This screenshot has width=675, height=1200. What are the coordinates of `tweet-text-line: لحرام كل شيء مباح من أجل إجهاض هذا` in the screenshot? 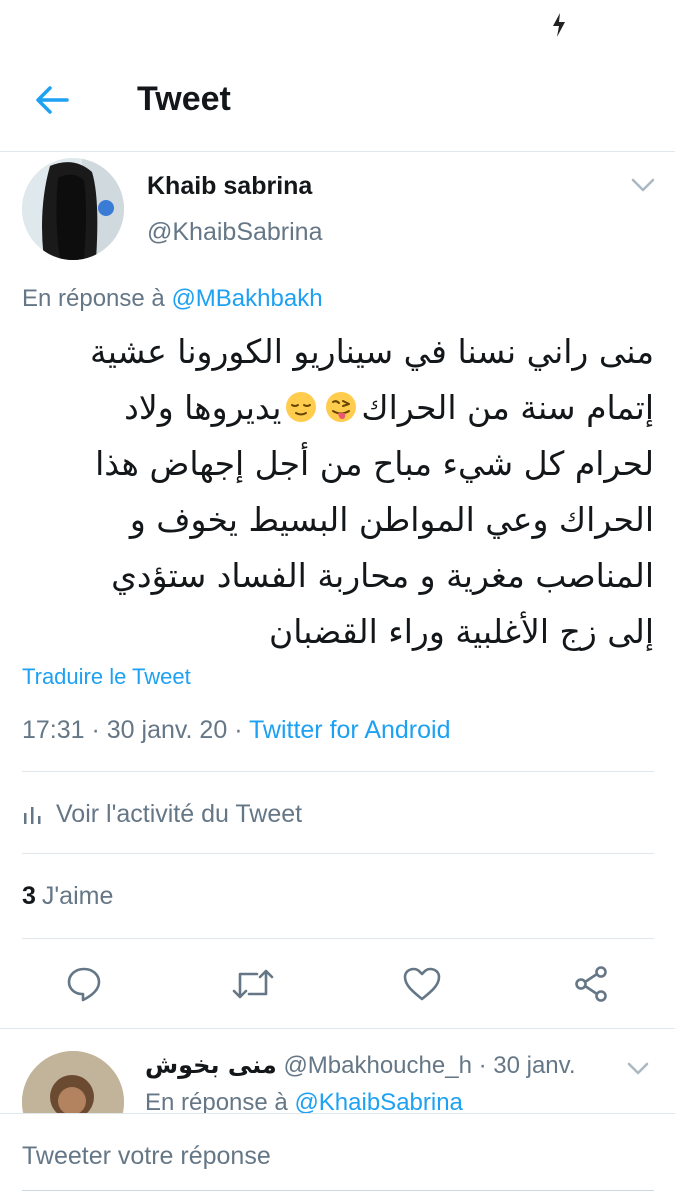 It's located at (374, 463).